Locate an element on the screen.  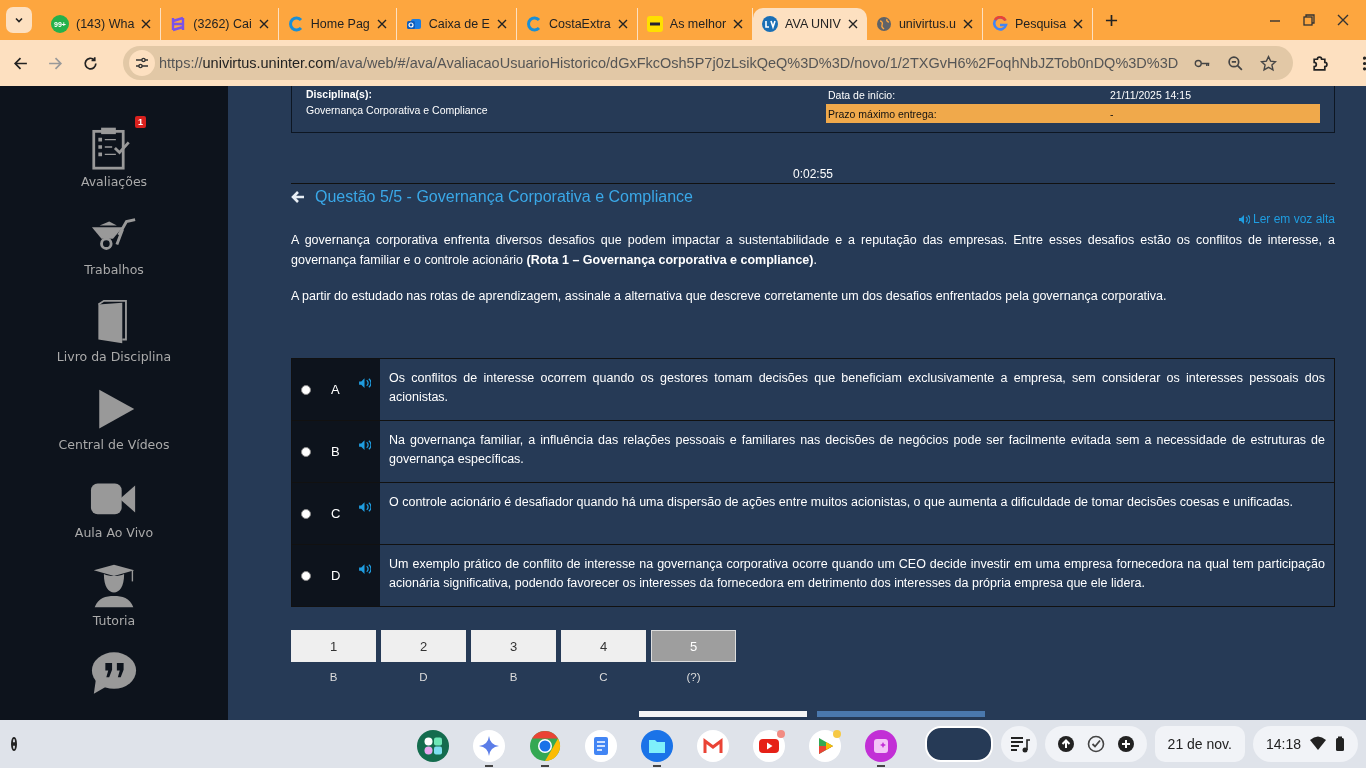
option-text: Na governança familiar, a influência das relações pessoais e familiares nas decisões de negócios pode ser facilmente evitada sem a necessidade de estruturas de governança específicas. is located at coordinates (857, 449).